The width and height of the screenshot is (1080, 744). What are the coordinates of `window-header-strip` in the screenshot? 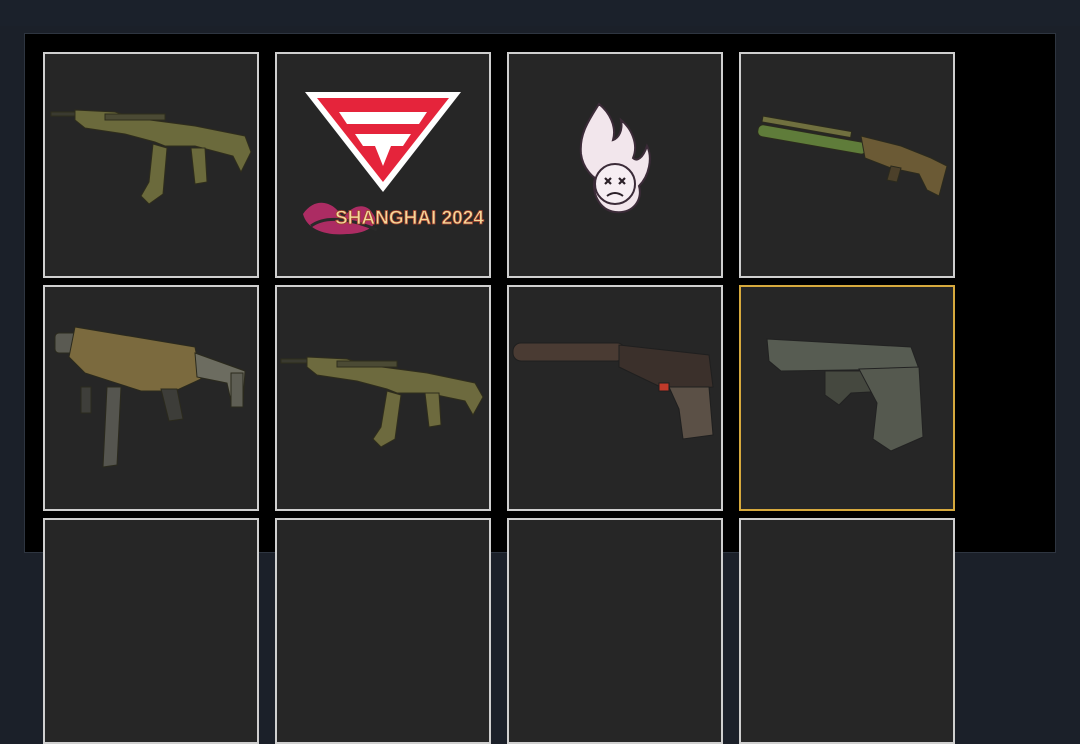 It's located at (540, 13).